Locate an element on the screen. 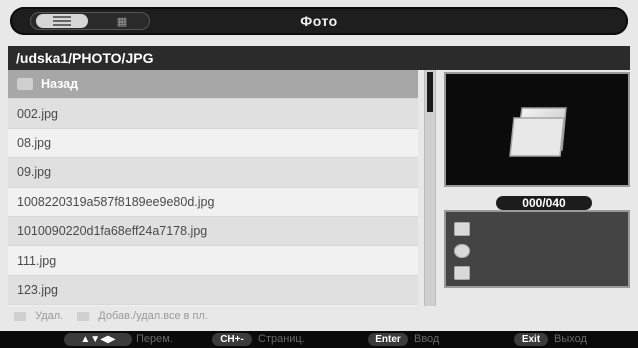 The image size is (638, 348). title-bar: ▦ Фото is located at coordinates (319, 21).